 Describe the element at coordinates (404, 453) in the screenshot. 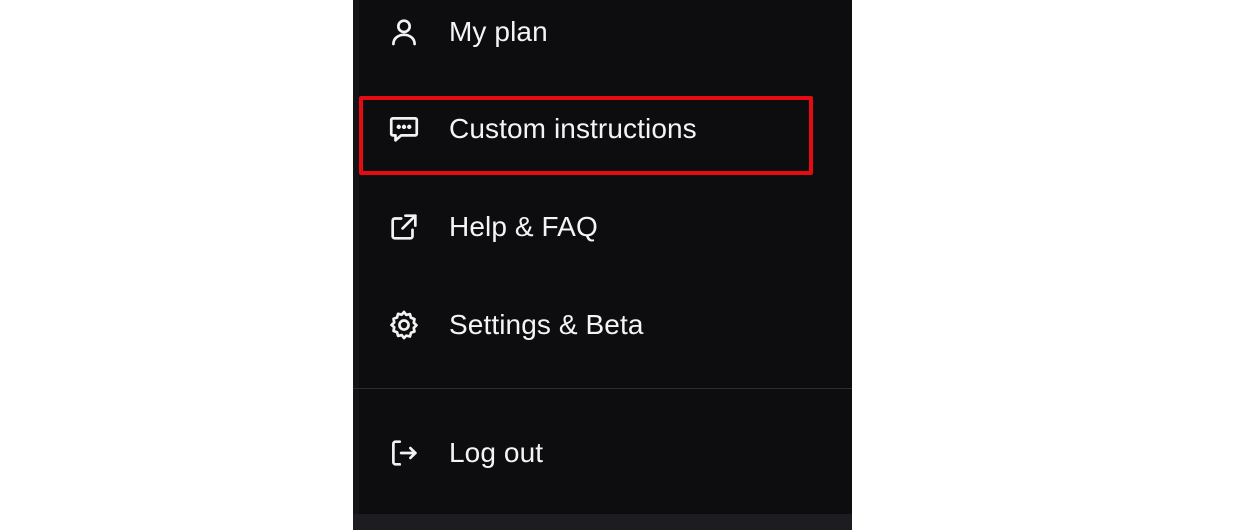

I see `logout-icon` at that location.